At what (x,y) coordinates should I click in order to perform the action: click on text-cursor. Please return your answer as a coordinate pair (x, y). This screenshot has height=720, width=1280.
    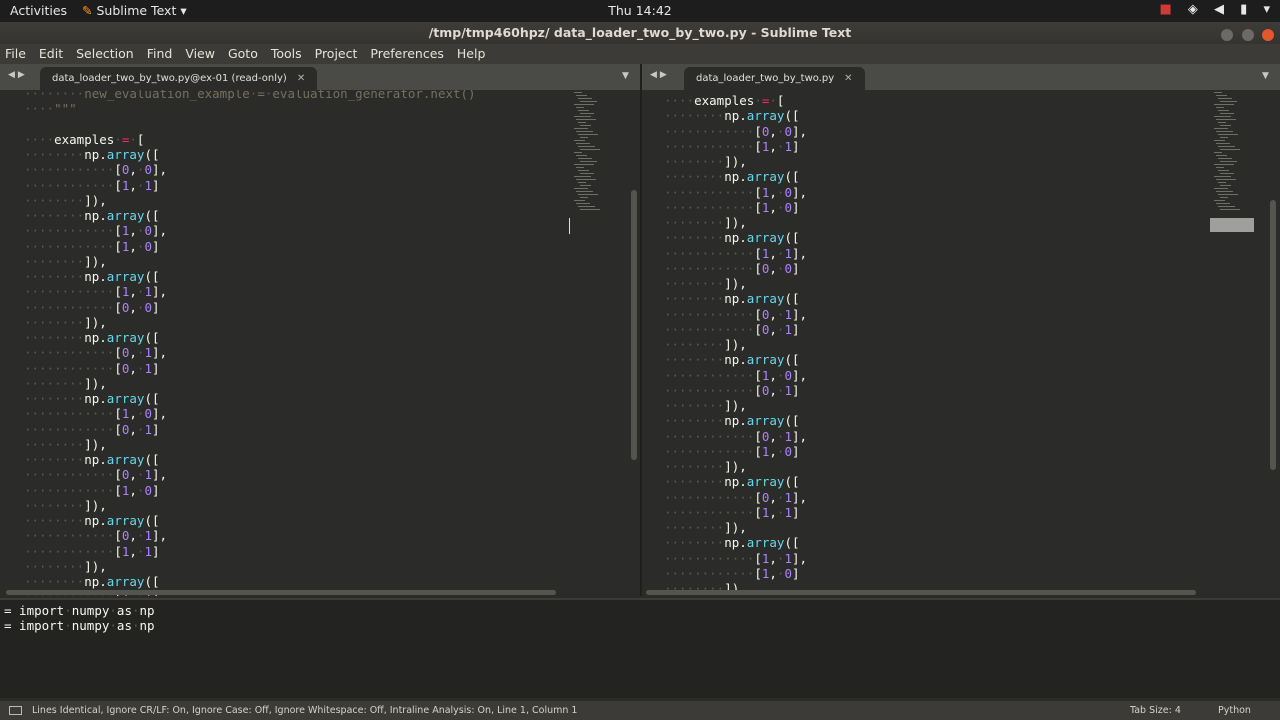
    Looking at the image, I should click on (569, 226).